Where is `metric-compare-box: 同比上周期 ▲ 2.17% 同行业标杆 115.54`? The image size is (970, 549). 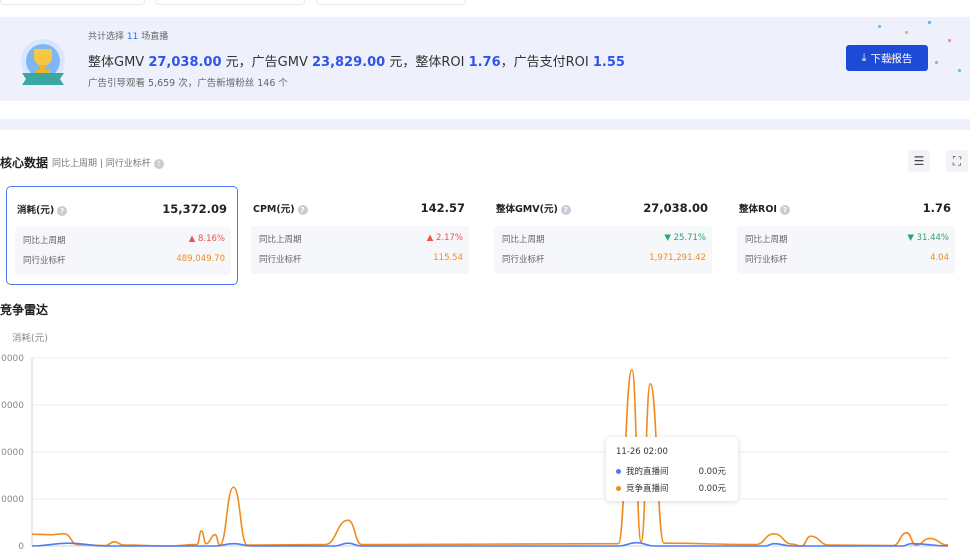
metric-compare-box: 同比上周期 ▲ 2.17% 同行业标杆 115.54 is located at coordinates (360, 250).